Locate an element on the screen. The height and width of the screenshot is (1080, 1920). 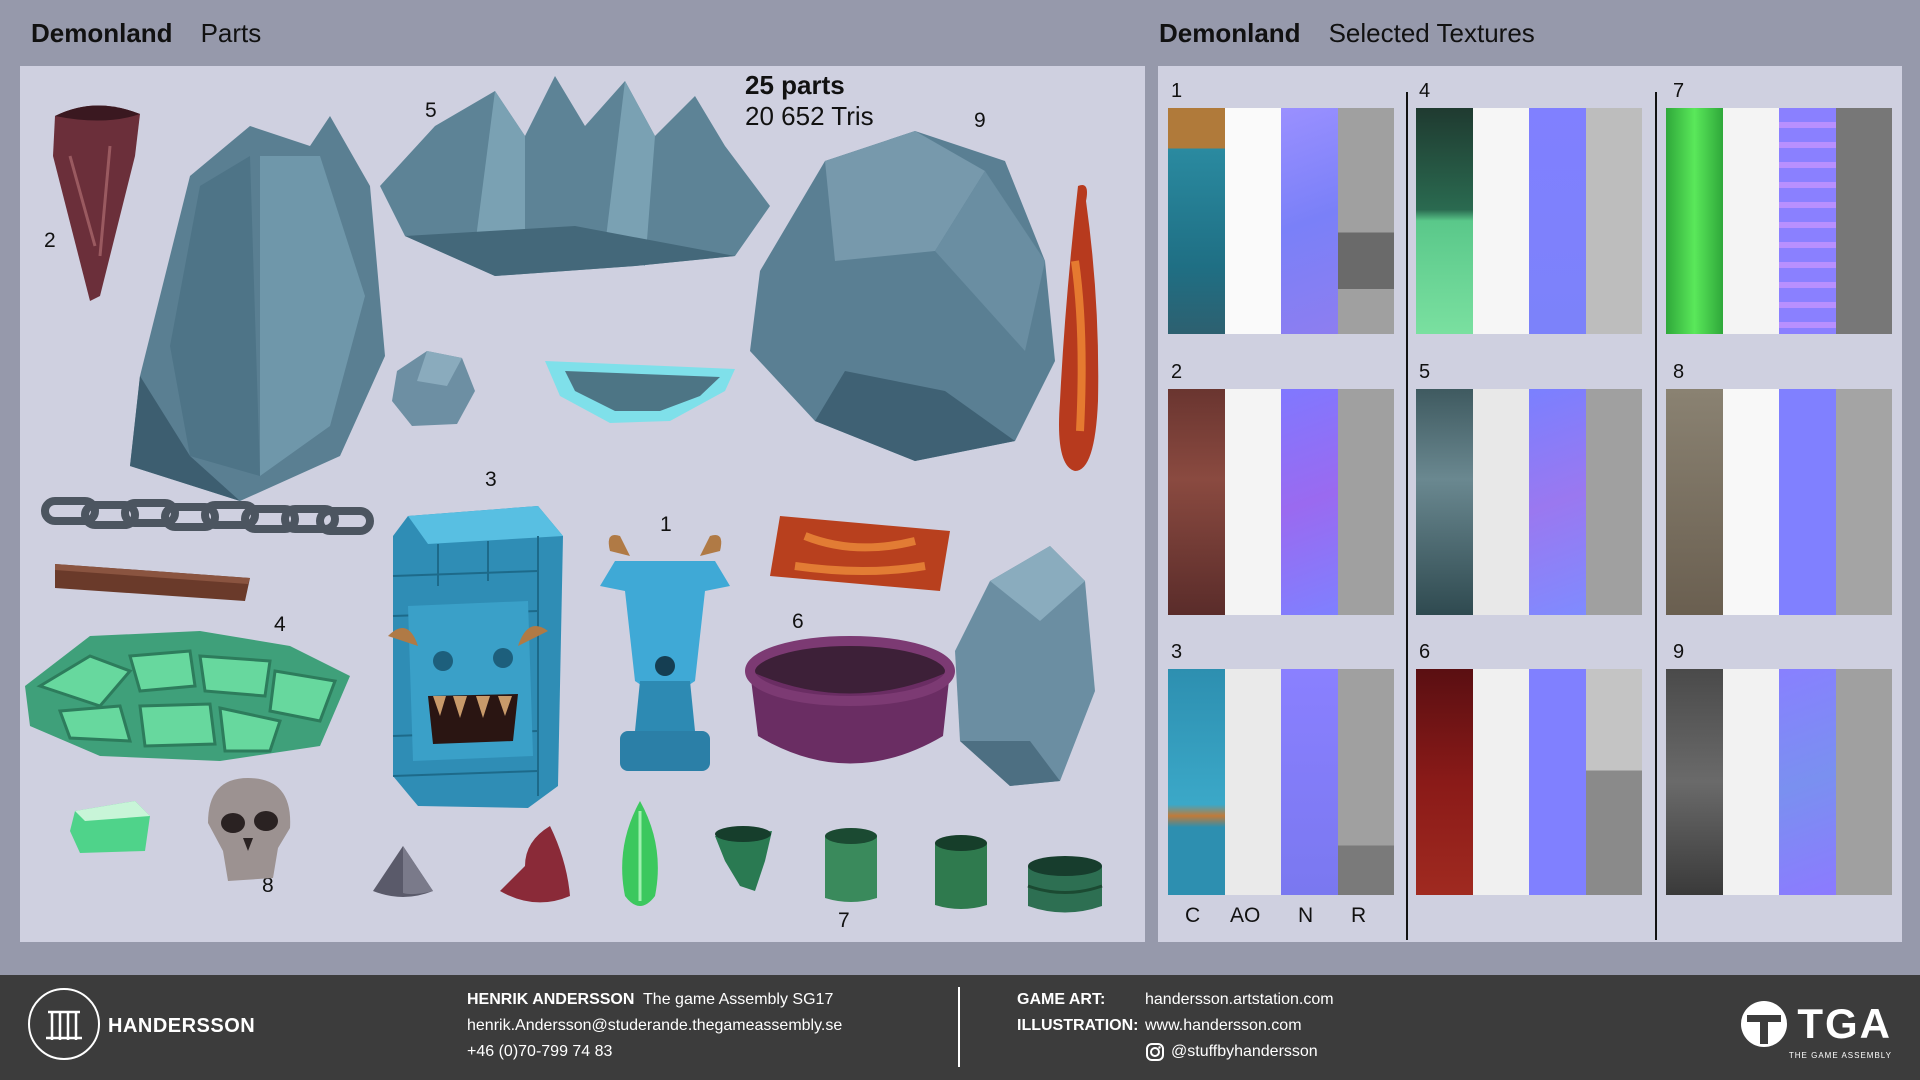
textures-header: Demonland Selected Textures is located at coordinates (1347, 33).